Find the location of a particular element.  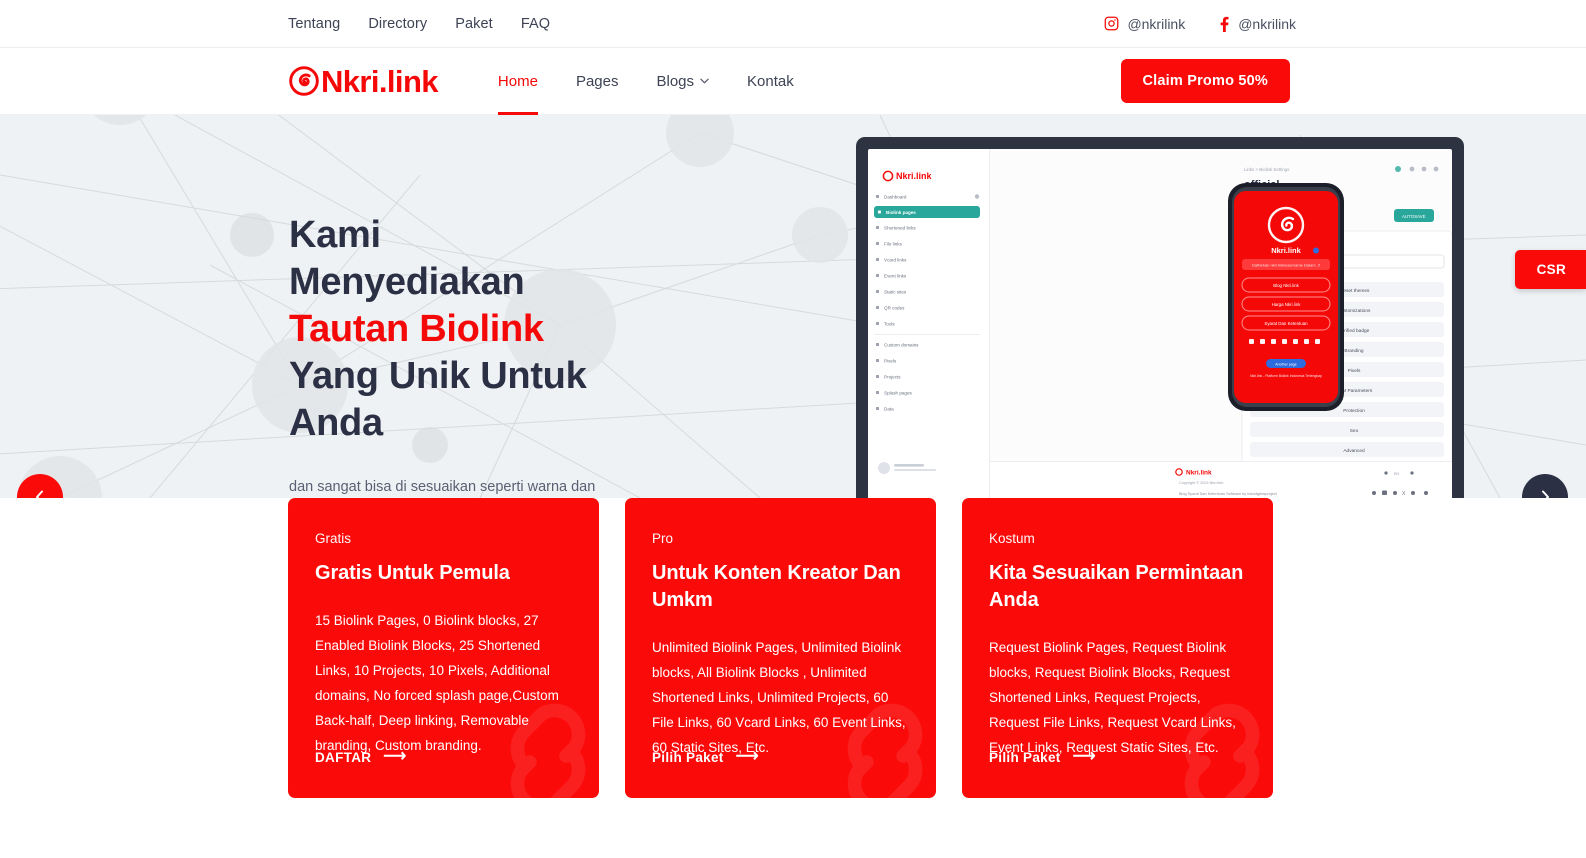

nkri-spiral-logo-icon is located at coordinates (304, 81).